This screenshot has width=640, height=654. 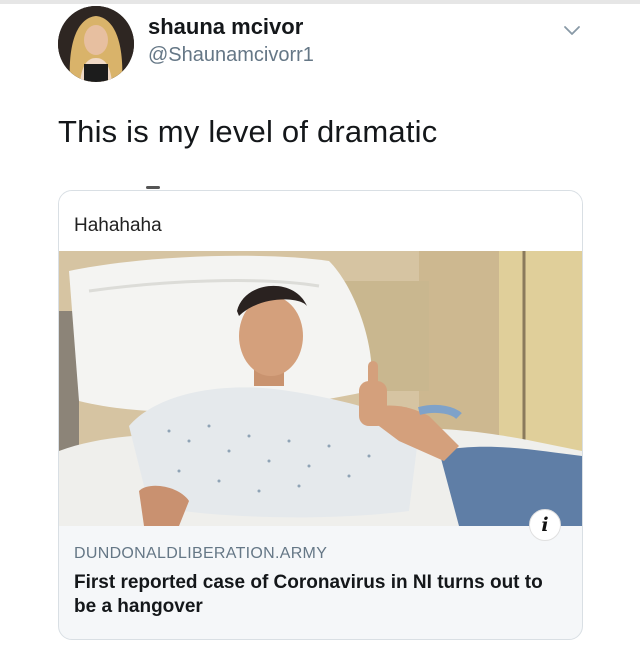 I want to click on profile-photo-icon, so click(x=96, y=44).